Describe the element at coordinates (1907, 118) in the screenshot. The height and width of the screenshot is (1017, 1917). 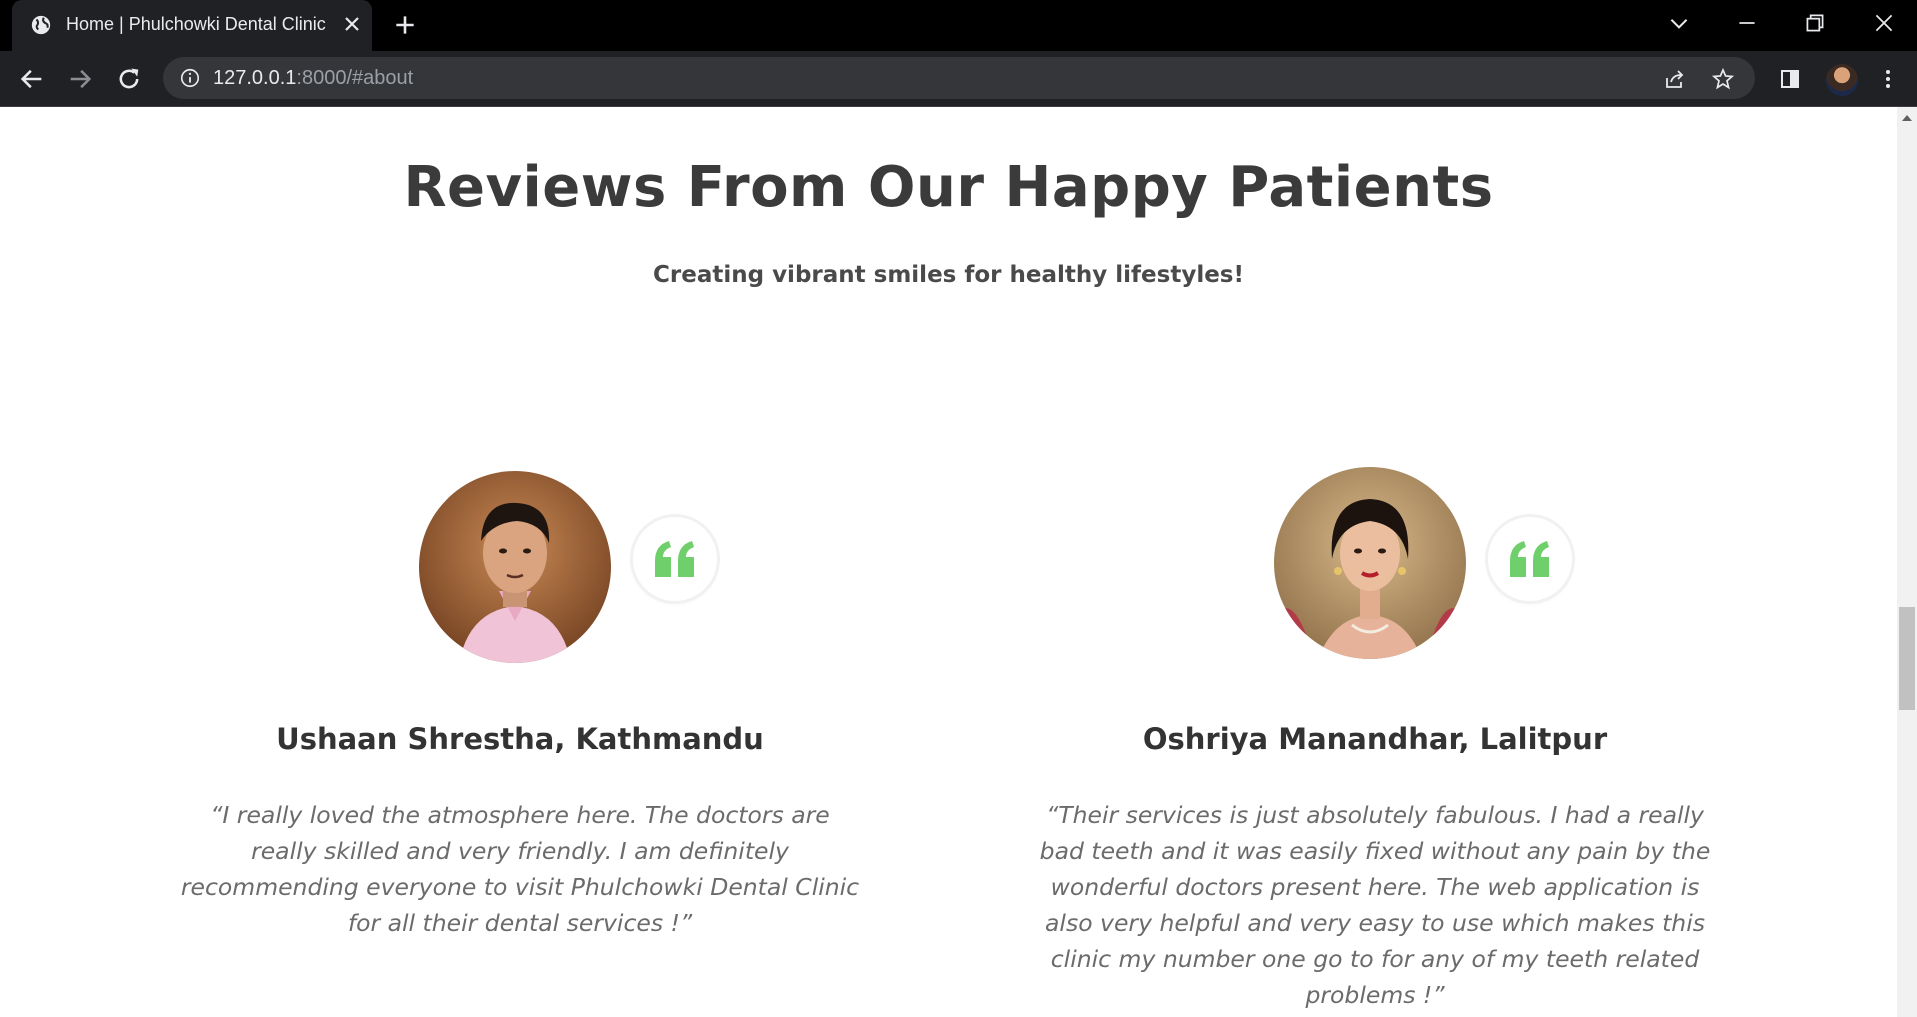
I see `scroll-up-arrow-icon` at that location.